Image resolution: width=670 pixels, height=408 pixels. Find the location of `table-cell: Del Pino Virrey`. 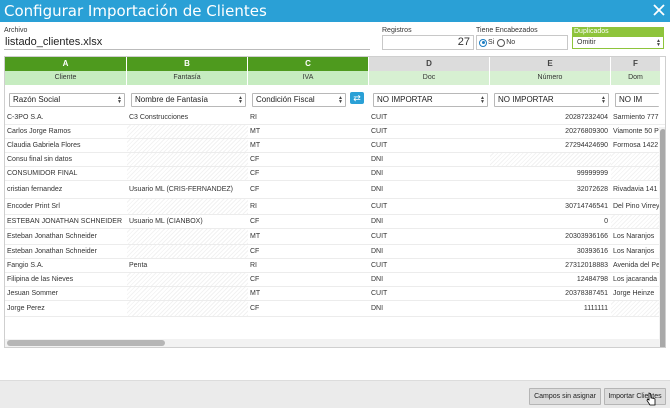

table-cell: Del Pino Virrey is located at coordinates (636, 206).